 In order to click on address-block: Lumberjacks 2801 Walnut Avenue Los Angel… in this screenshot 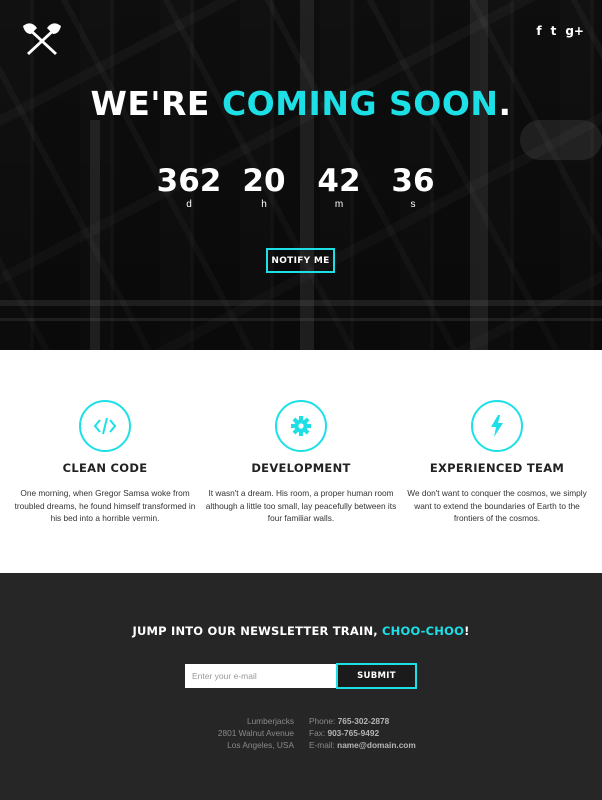, I will do `click(256, 733)`.